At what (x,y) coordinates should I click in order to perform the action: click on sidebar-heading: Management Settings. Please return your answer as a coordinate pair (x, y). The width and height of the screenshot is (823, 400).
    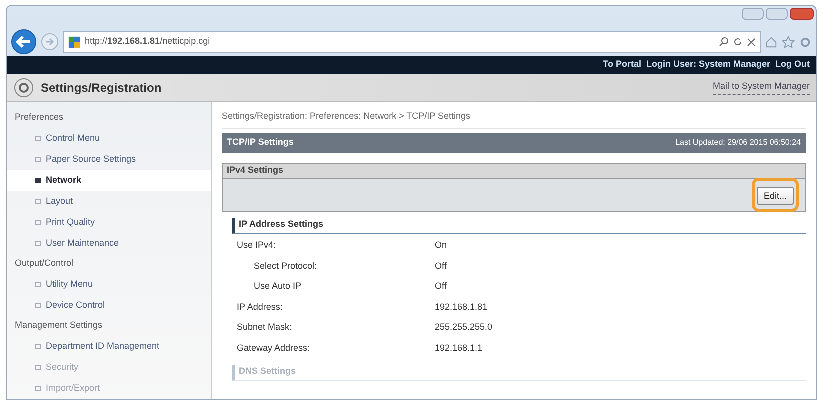
    Looking at the image, I should click on (59, 325).